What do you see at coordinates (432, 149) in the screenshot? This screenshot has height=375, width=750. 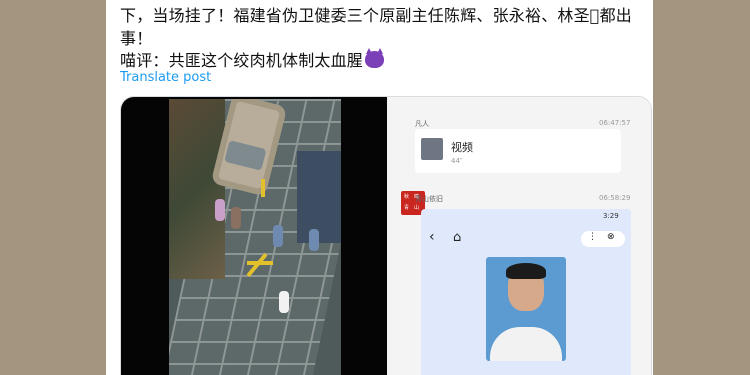 I see `video-thumbnail-icon` at bounding box center [432, 149].